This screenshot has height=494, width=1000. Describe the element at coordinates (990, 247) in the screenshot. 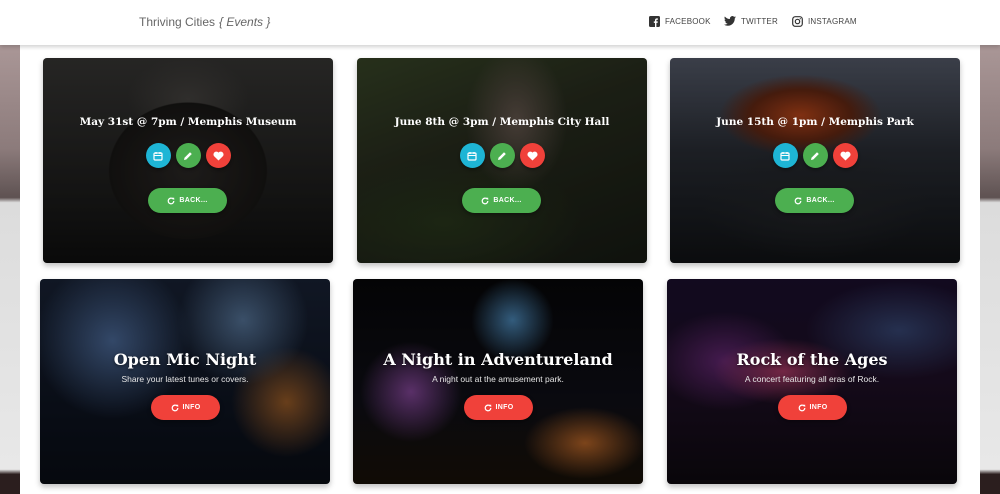

I see `page-backdrop-right` at that location.